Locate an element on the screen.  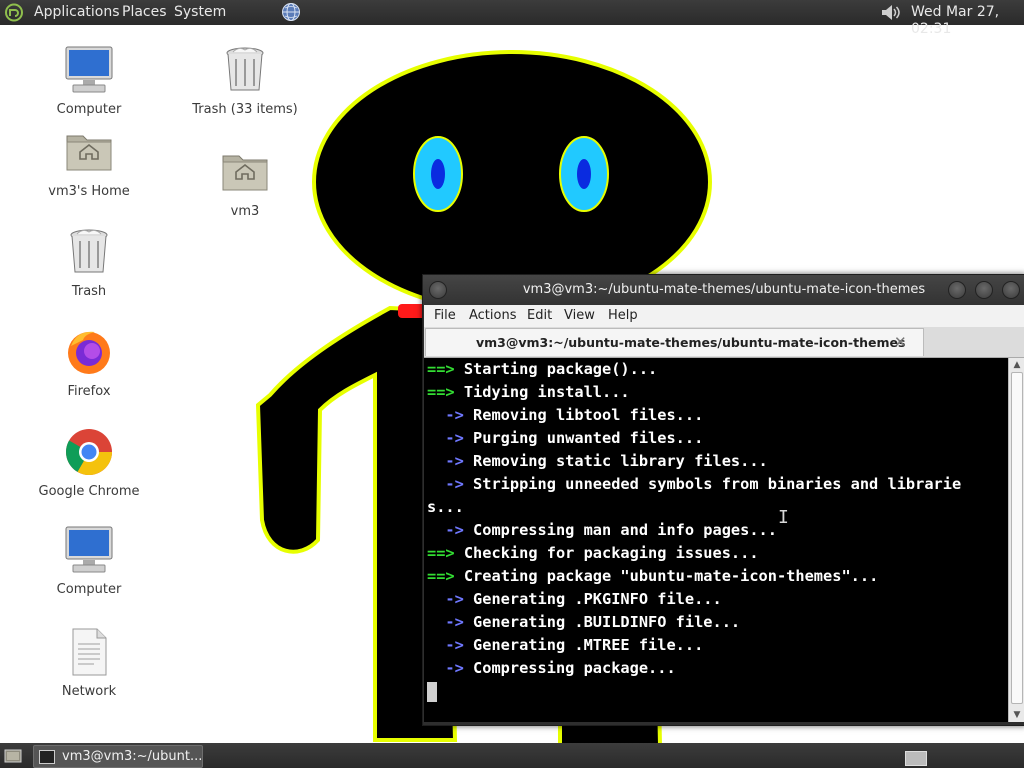
trash-icon is located at coordinates (245, 69).